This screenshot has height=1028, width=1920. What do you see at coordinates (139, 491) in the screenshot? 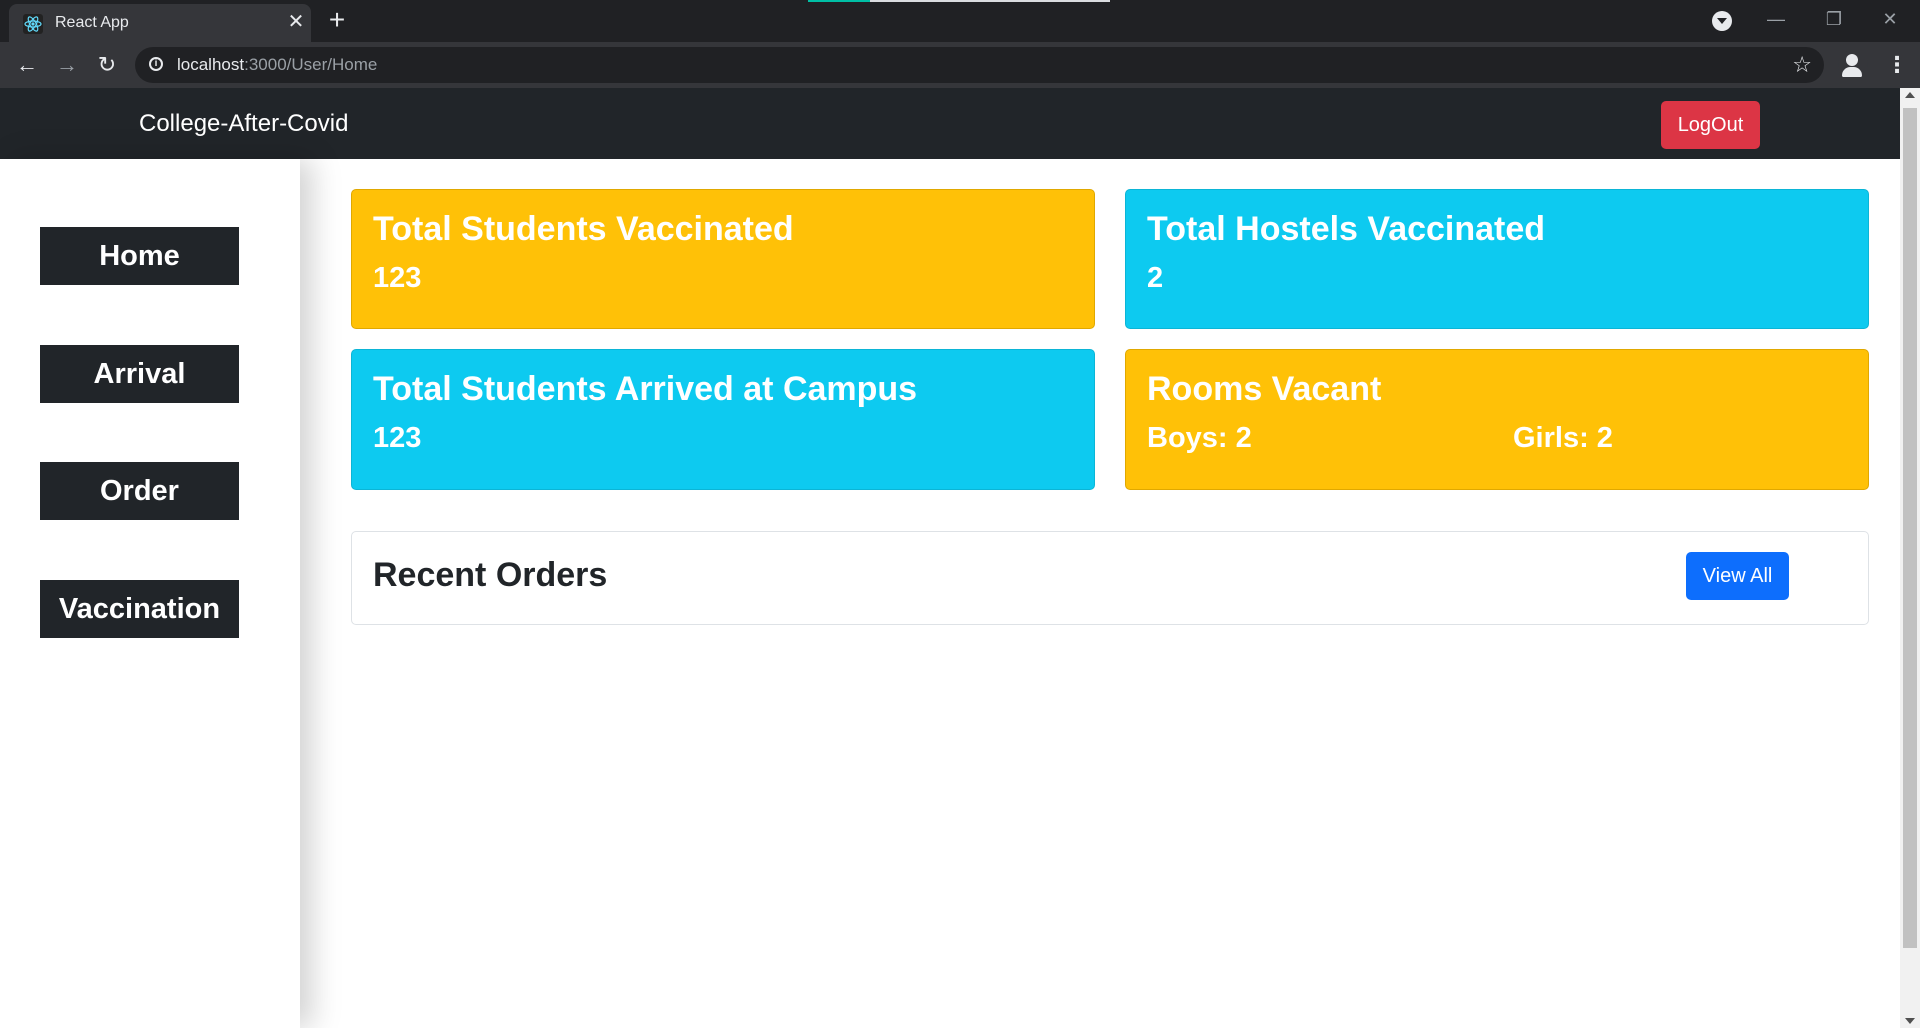
I see `sidebar-item-order: Order` at bounding box center [139, 491].